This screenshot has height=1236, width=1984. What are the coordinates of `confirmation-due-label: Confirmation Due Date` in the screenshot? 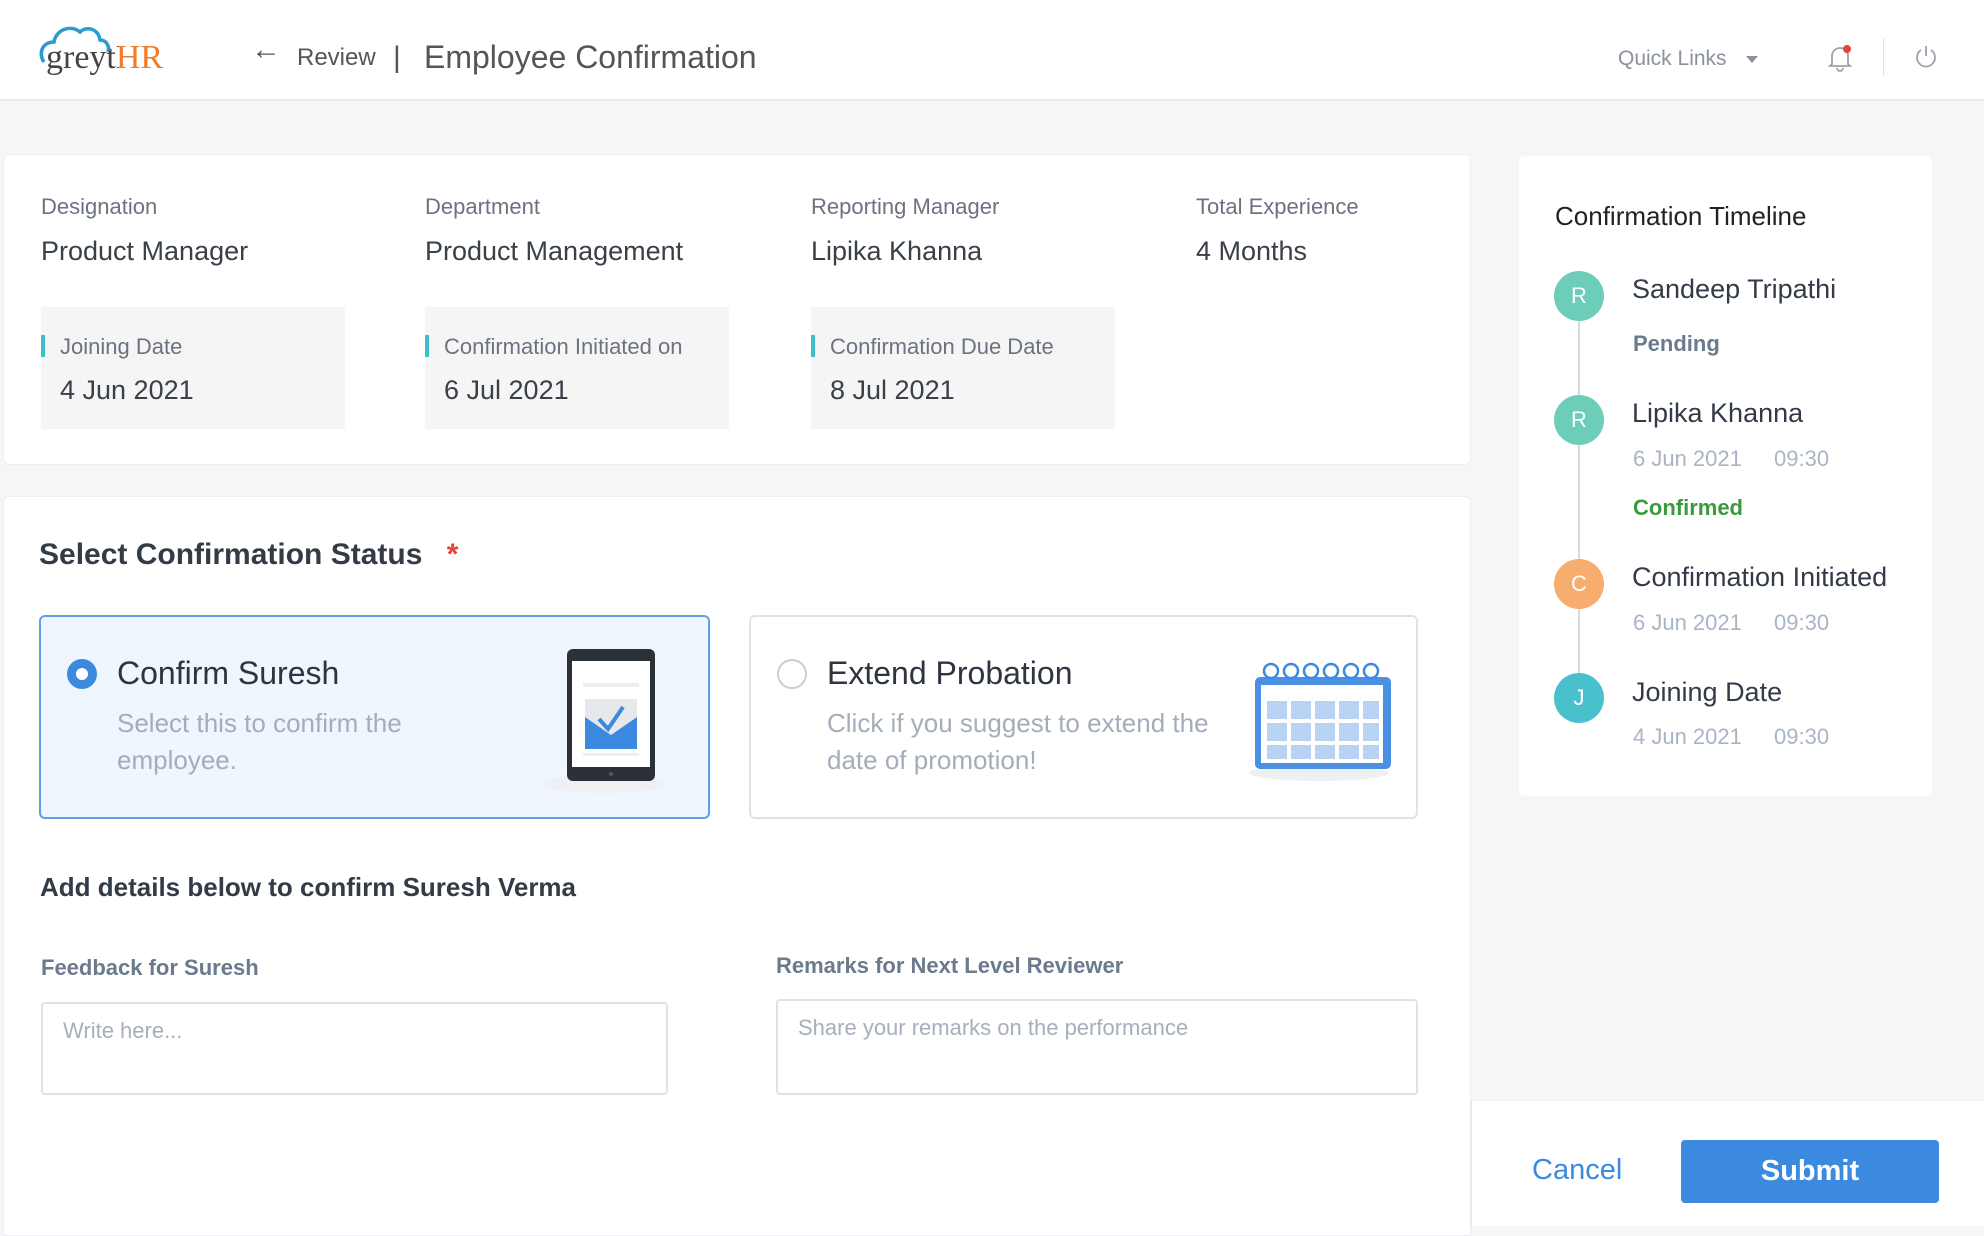 It's located at (942, 346).